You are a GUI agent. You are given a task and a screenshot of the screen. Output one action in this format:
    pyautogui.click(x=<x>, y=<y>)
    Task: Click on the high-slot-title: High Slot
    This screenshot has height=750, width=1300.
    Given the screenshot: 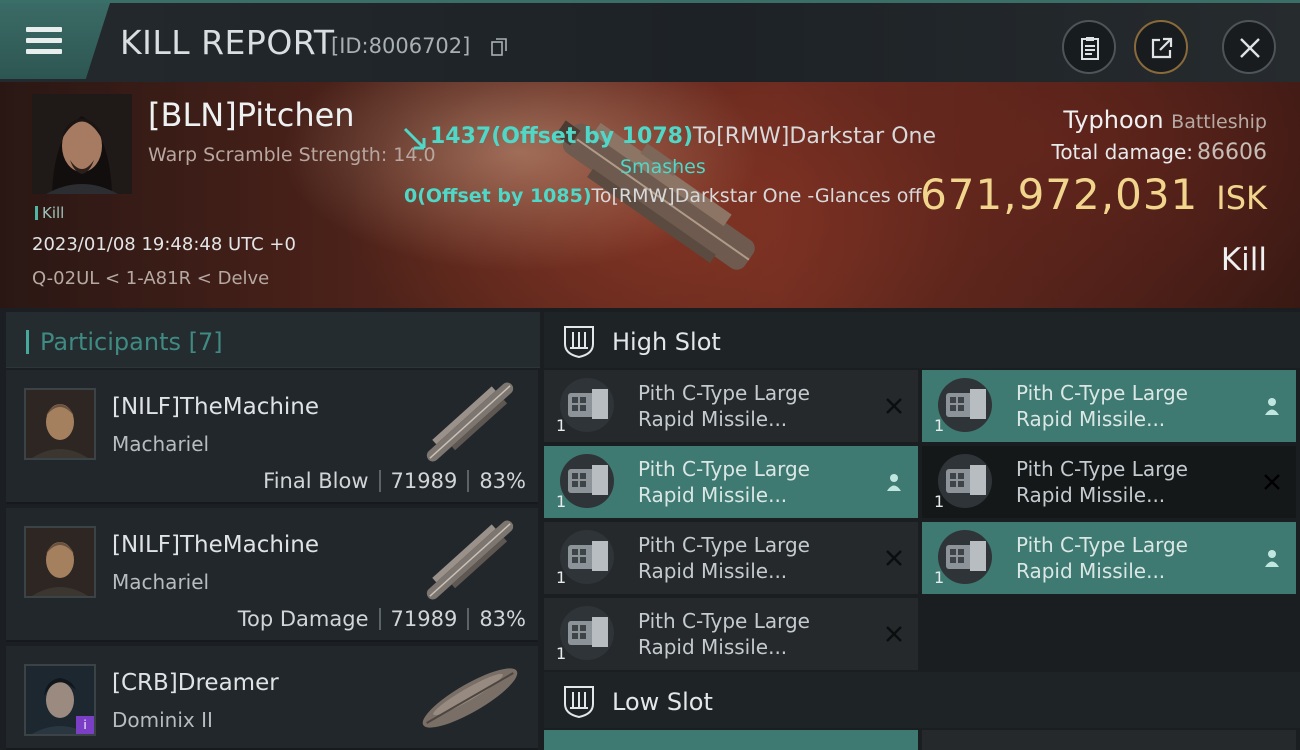 What is the action you would take?
    pyautogui.click(x=666, y=342)
    